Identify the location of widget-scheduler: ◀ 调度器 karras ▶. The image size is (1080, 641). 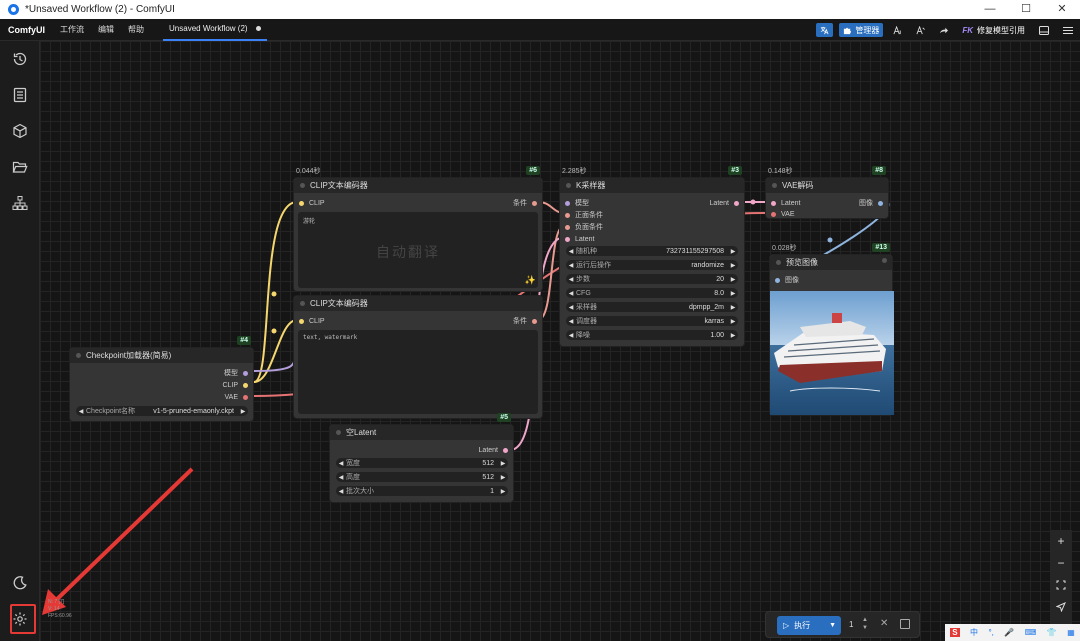
(652, 321).